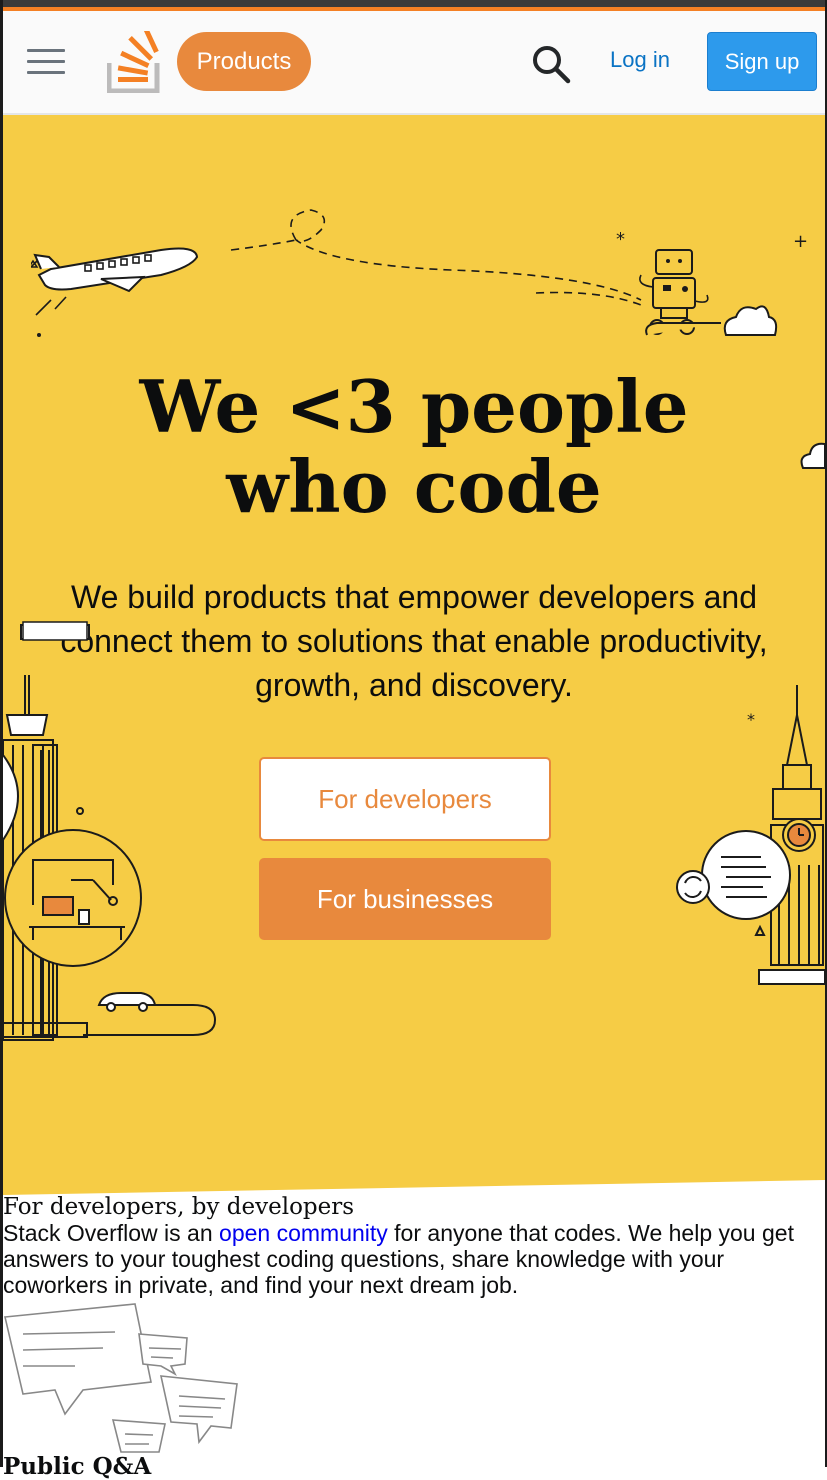  Describe the element at coordinates (1, 733) in the screenshot. I see `window-frame-left` at that location.